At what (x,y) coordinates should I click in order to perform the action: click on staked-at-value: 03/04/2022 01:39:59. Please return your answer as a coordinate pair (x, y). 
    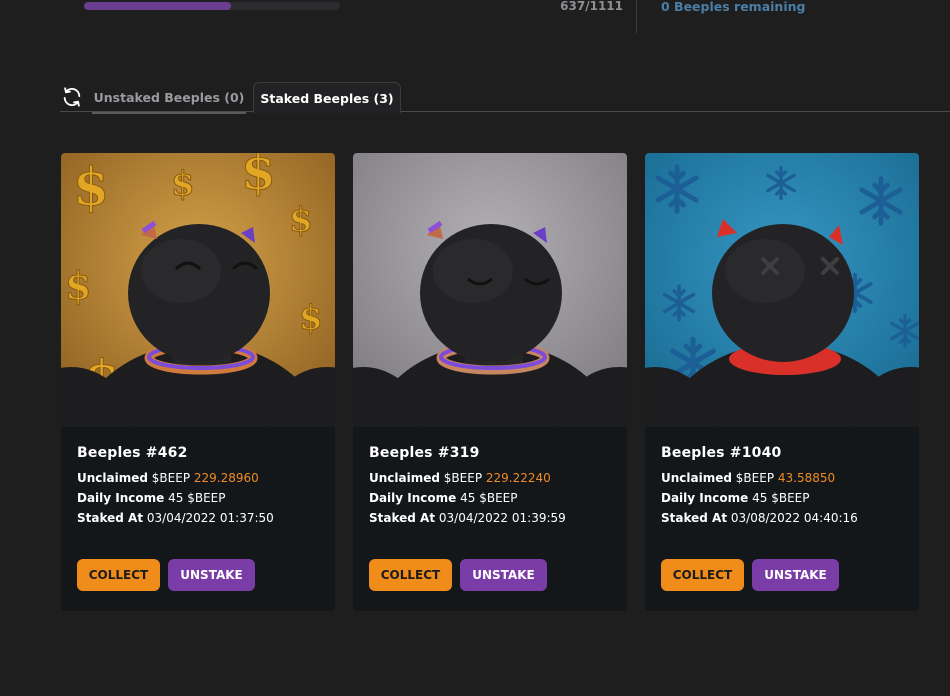
    Looking at the image, I should click on (502, 518).